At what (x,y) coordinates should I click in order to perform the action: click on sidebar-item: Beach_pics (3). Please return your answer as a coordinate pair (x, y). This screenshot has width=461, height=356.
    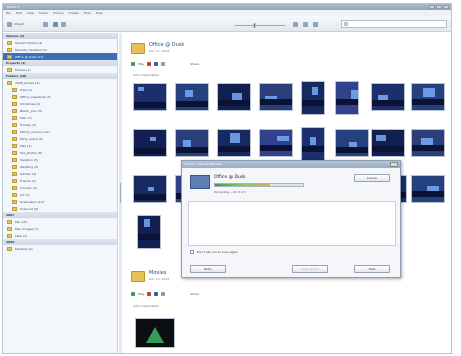
    Looking at the image, I should click on (60, 110).